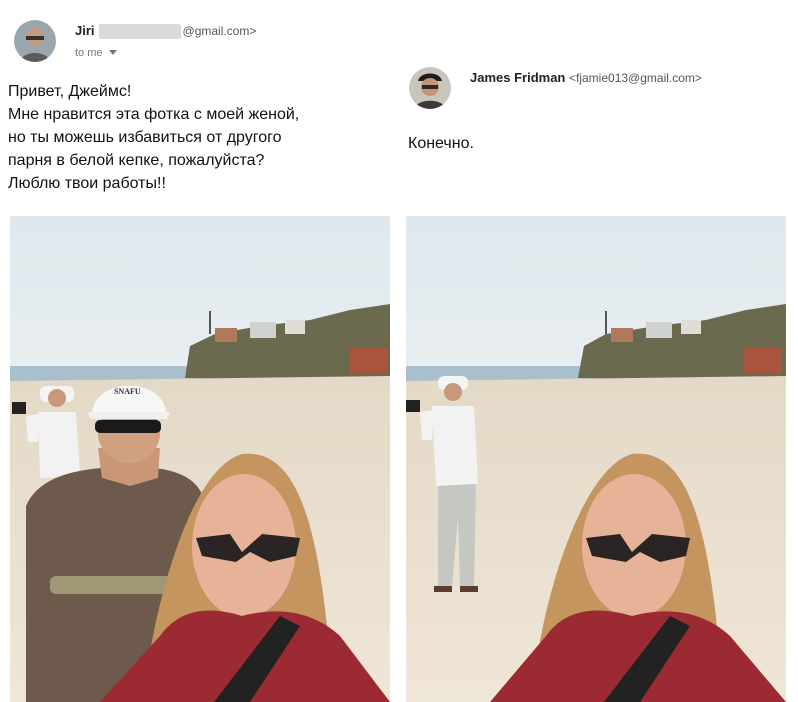 The width and height of the screenshot is (798, 702). I want to click on message-line: парня в белой кепке, пожалуйста?, so click(136, 160).